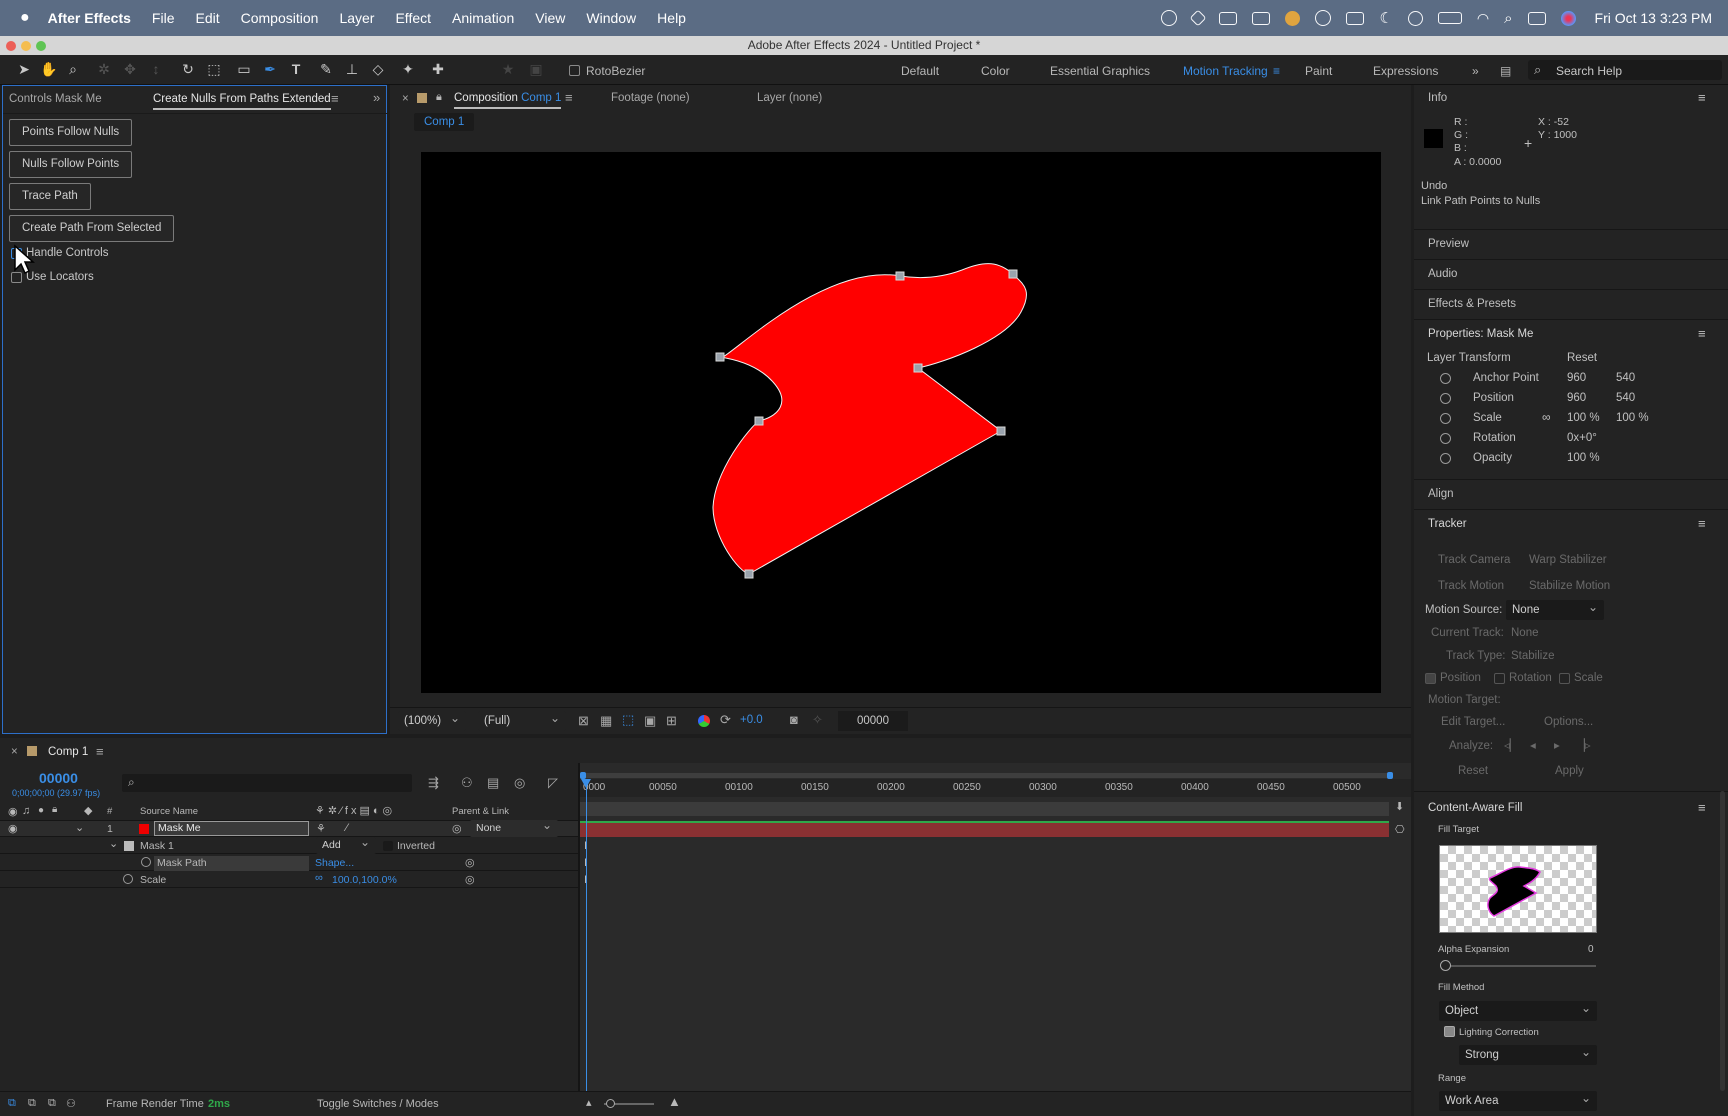  I want to click on layer-switches-toggle-icon: ⧉, so click(12, 1103).